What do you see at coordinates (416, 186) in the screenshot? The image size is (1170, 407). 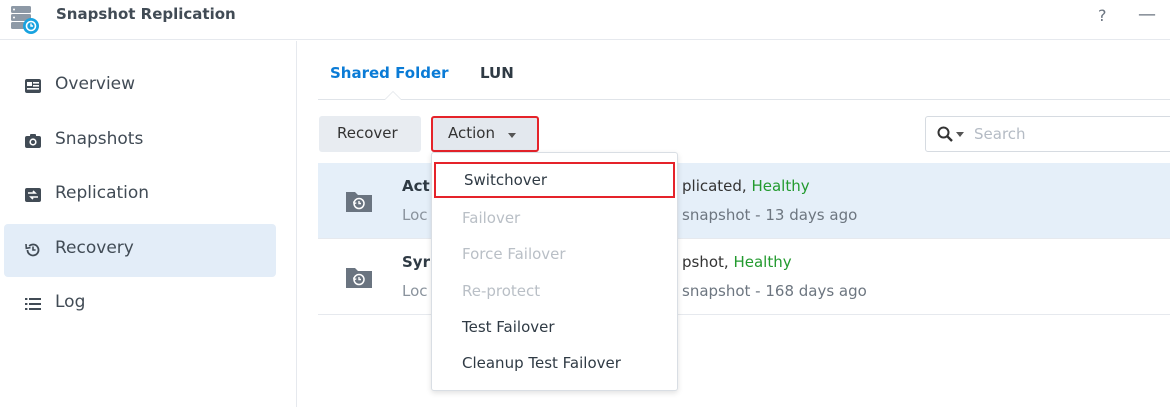 I see `row-name: Act` at bounding box center [416, 186].